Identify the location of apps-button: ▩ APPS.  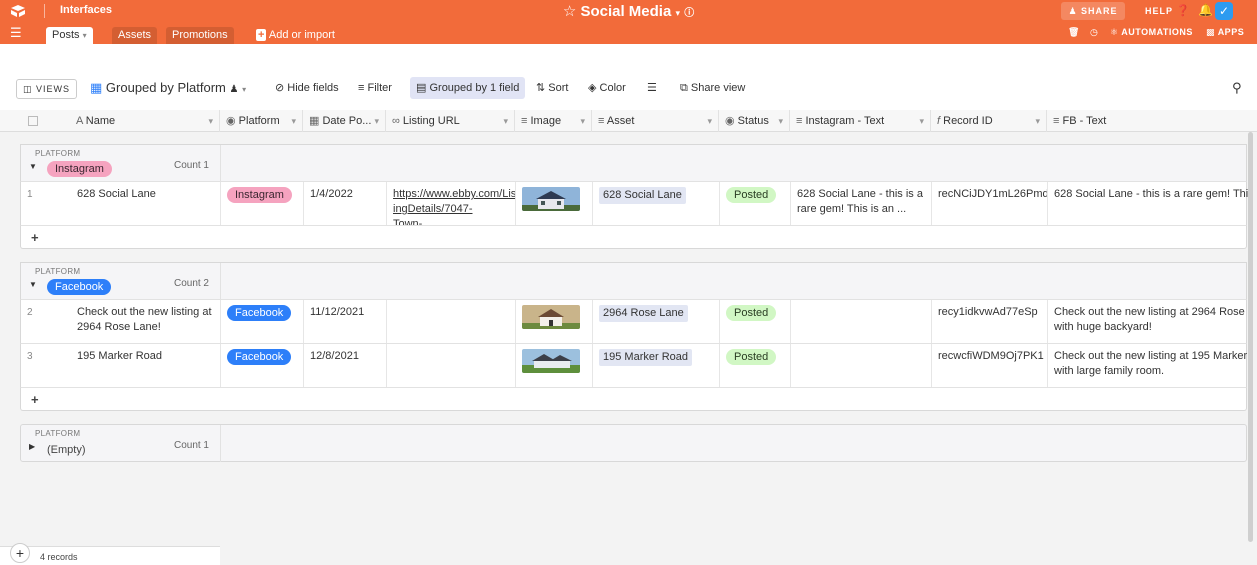
(1225, 32).